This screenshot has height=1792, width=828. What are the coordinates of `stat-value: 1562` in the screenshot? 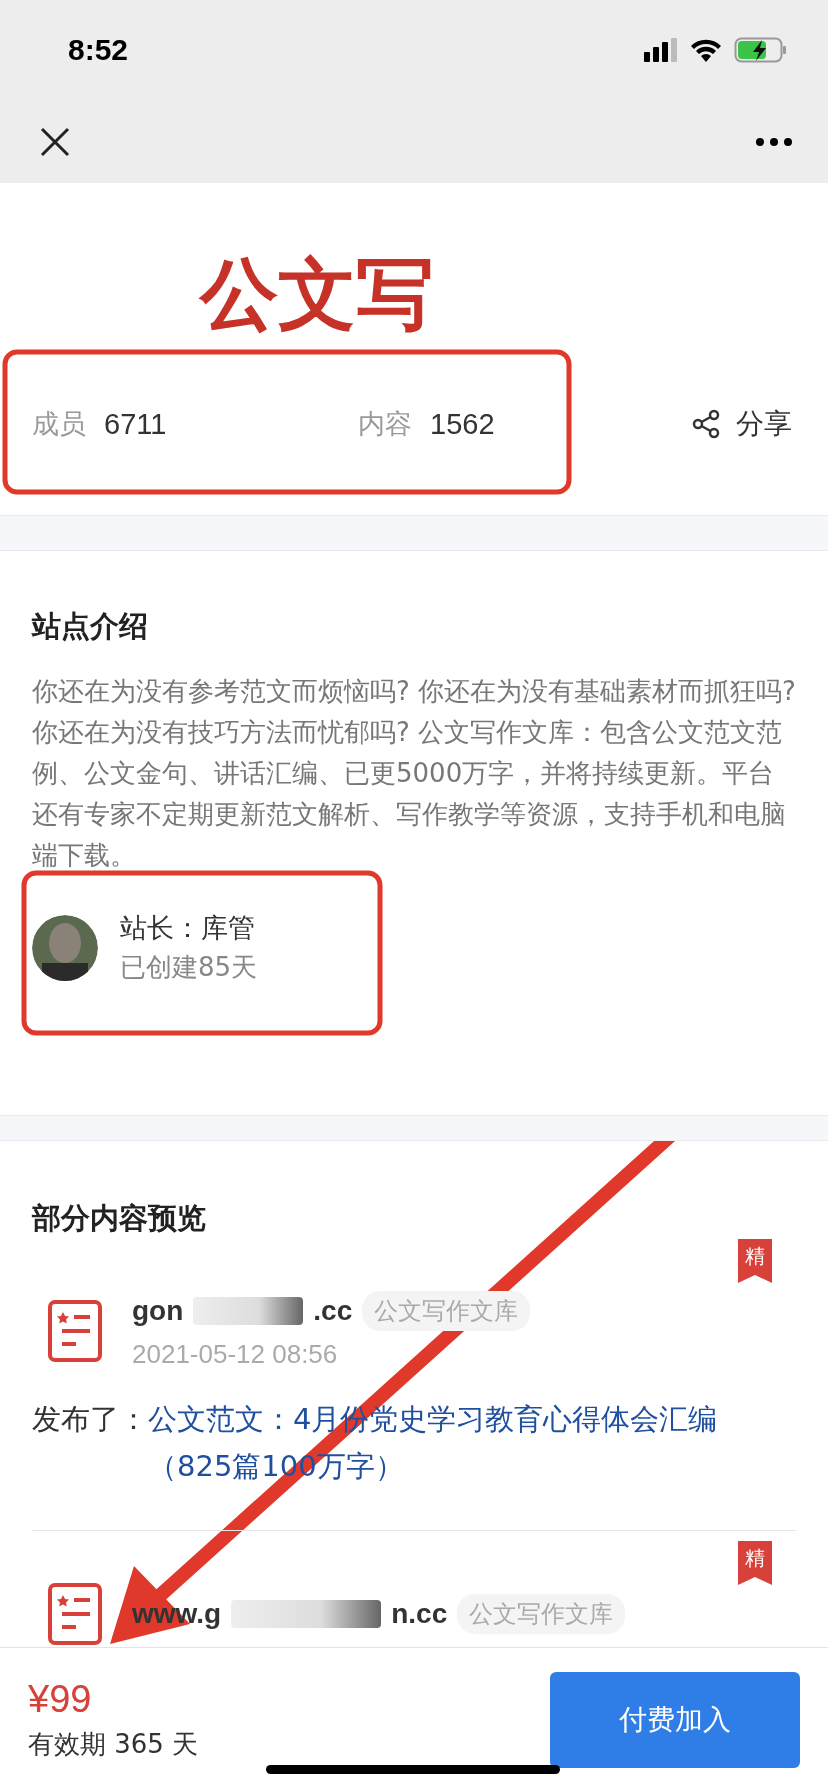 It's located at (462, 424).